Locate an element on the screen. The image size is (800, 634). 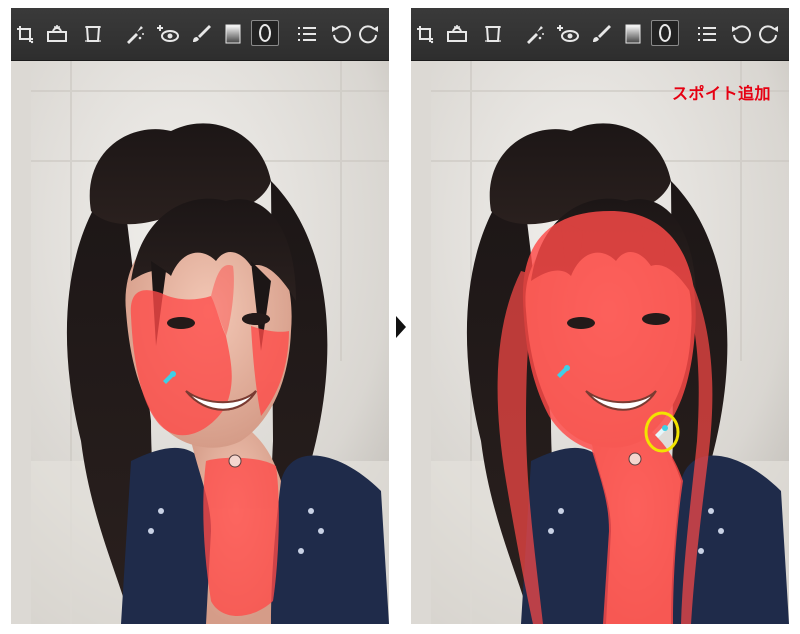
arrow-right-icon is located at coordinates (401, 327).